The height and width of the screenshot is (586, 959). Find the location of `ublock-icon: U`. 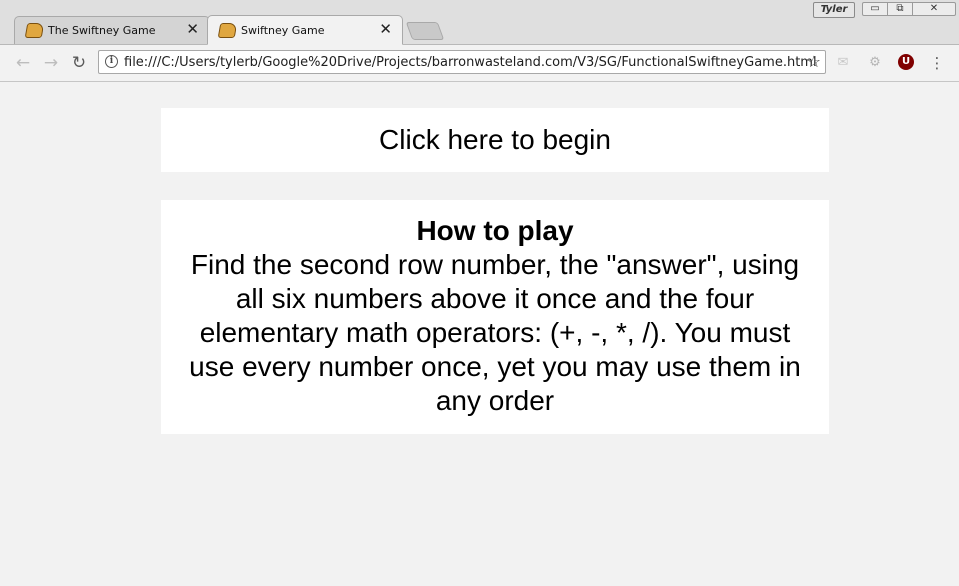

ublock-icon: U is located at coordinates (906, 62).